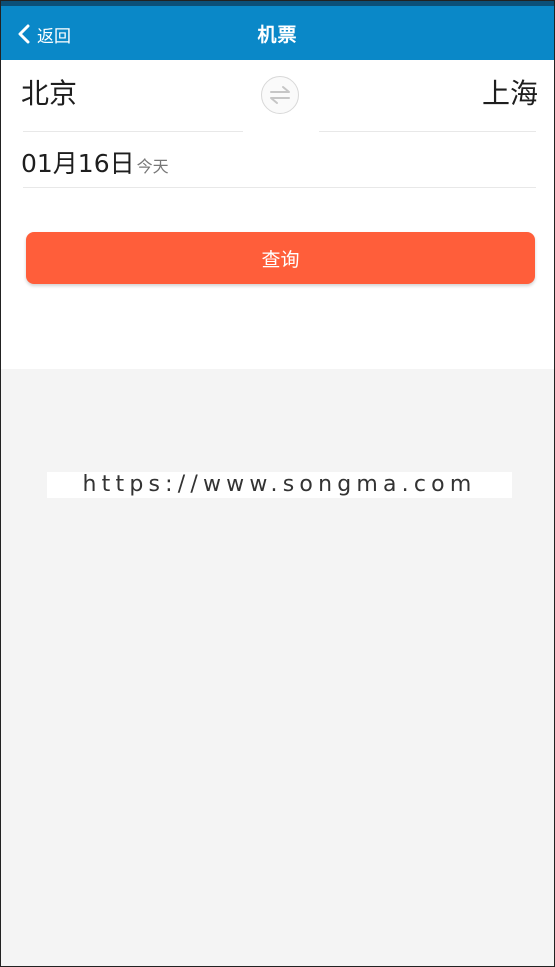  I want to click on arrival-city: 上海, so click(510, 92).